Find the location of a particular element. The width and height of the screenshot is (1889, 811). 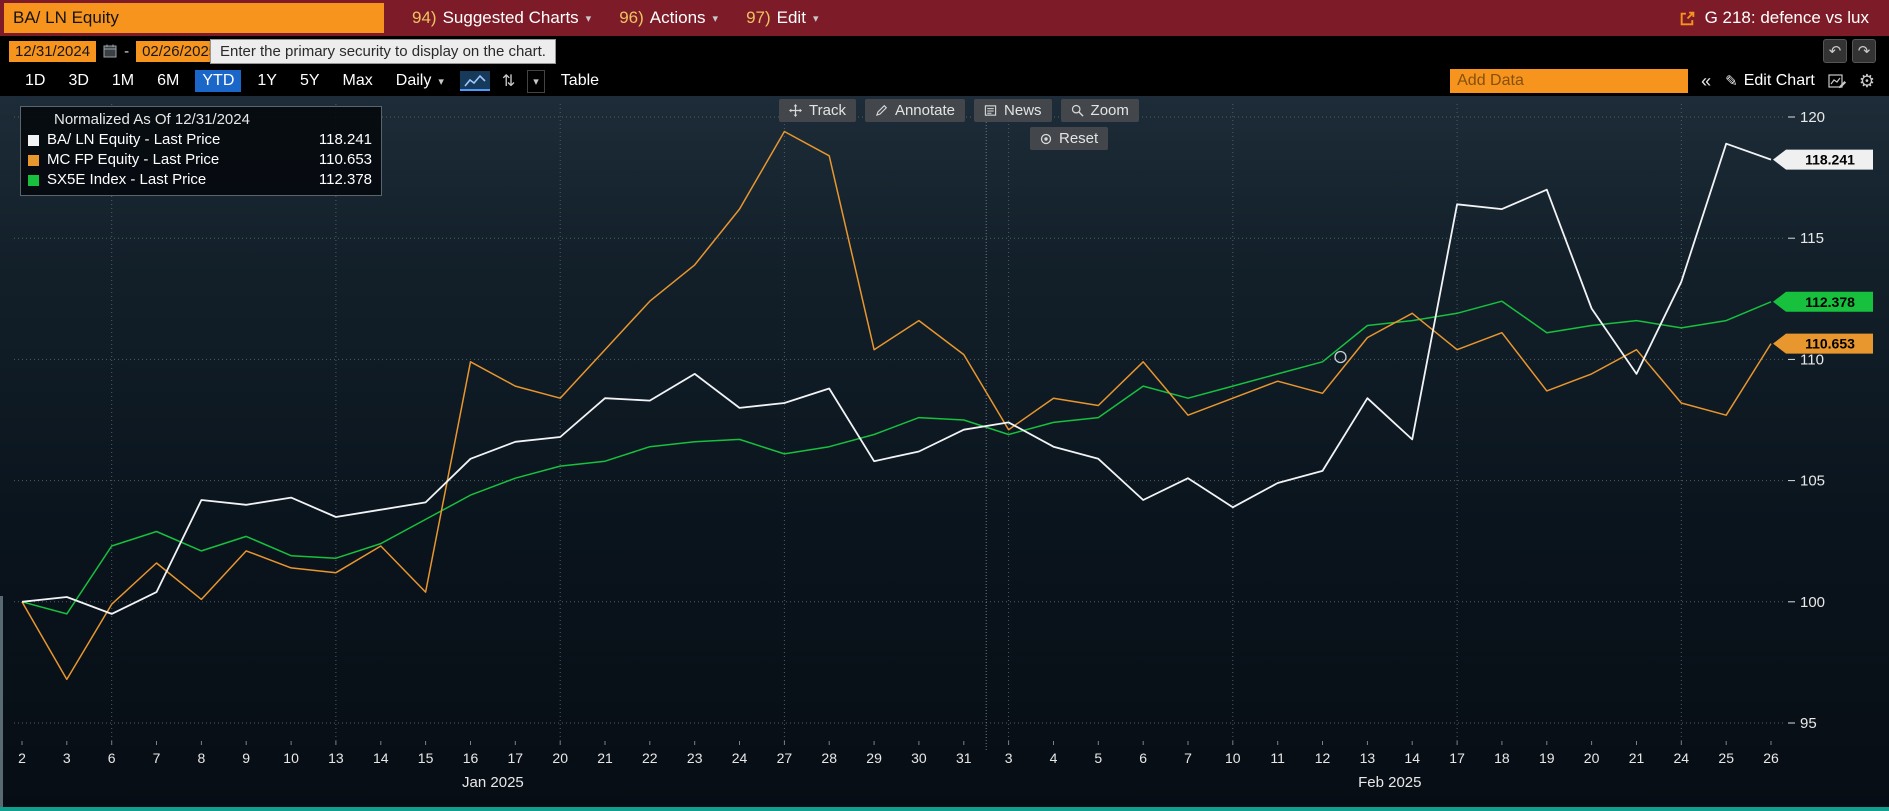

x-axis-label: 2 is located at coordinates (22, 758).